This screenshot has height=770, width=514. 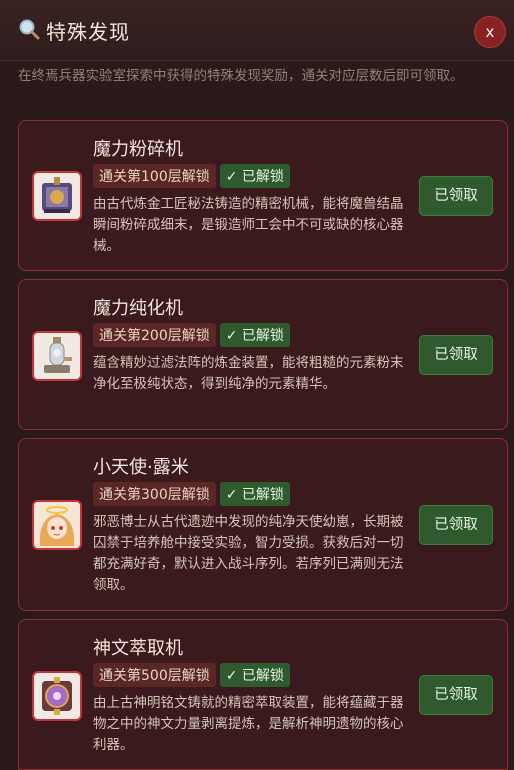 I want to click on extractor-machine-icon, so click(x=57, y=696).